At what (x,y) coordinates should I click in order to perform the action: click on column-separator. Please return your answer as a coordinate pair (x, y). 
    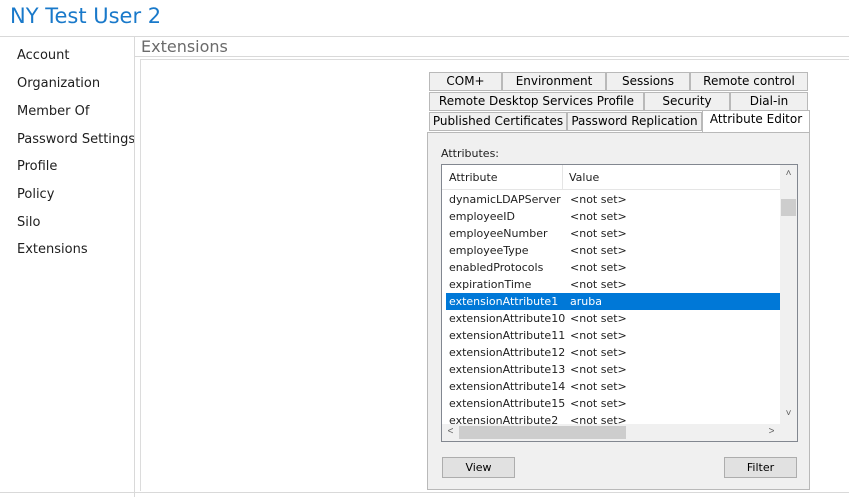
    Looking at the image, I should click on (562, 177).